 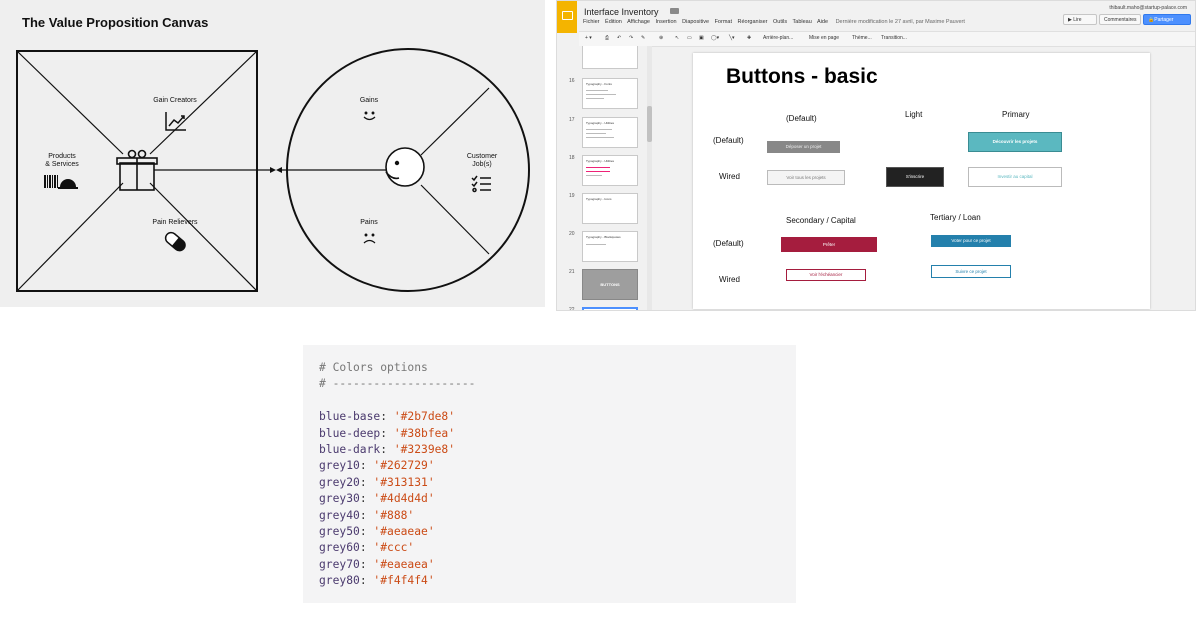 What do you see at coordinates (387, 417) in the screenshot?
I see `code-line: blue-base: '#2b7de8'` at bounding box center [387, 417].